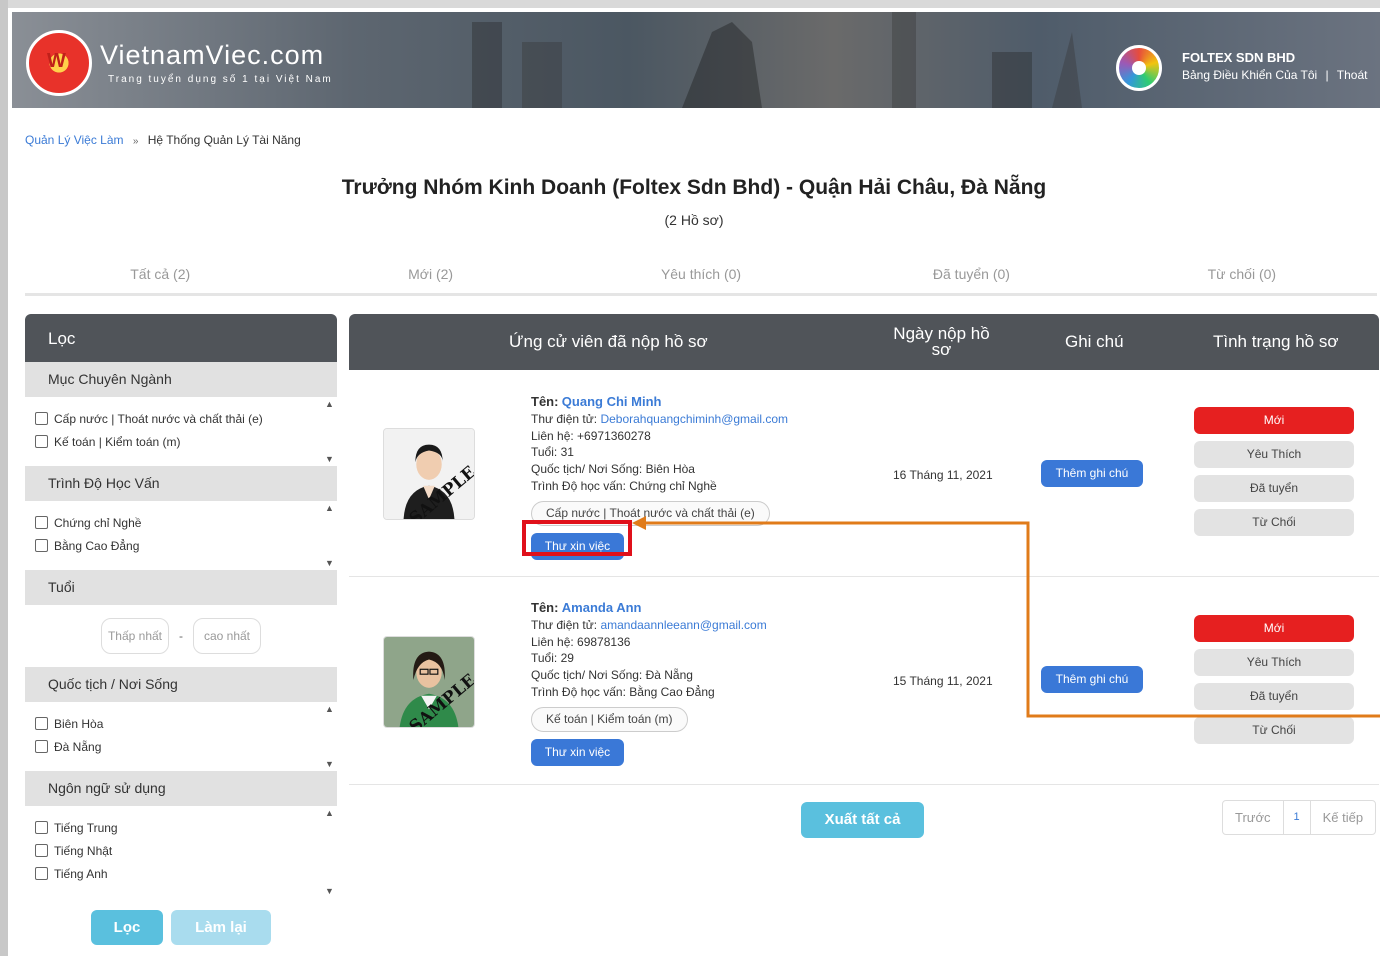 Image resolution: width=1380 pixels, height=956 pixels. I want to click on candidate-age: Tuổi: 29, so click(552, 658).